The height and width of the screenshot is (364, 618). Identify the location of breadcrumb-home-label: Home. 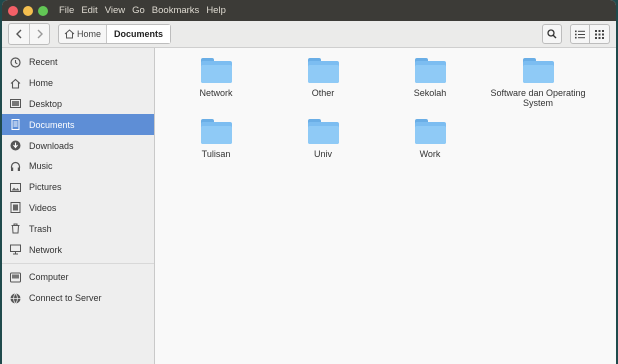
(89, 34).